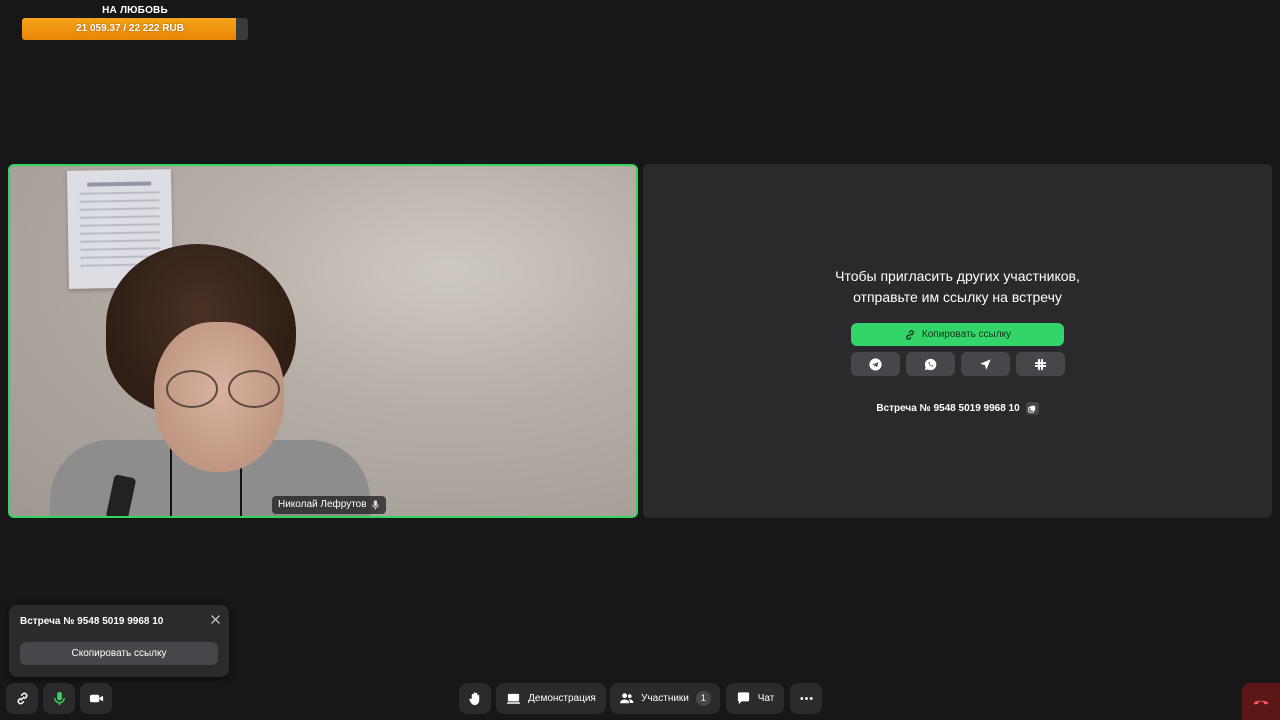 The image size is (1280, 720). I want to click on donation-amount: 21 059.37 / 22 222 RUB, so click(130, 28).